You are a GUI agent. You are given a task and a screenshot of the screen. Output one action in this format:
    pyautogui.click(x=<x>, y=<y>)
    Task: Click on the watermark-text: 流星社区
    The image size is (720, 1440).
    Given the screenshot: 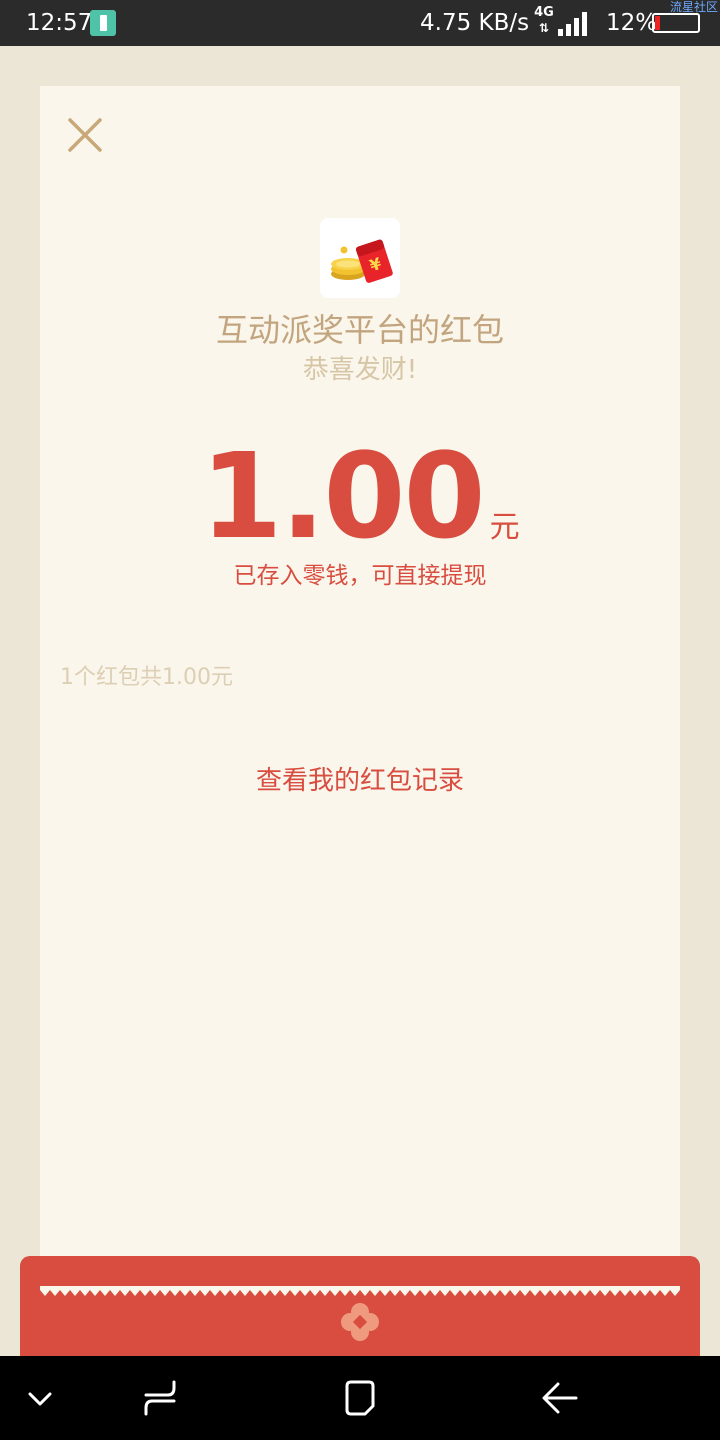 What is the action you would take?
    pyautogui.click(x=693, y=7)
    